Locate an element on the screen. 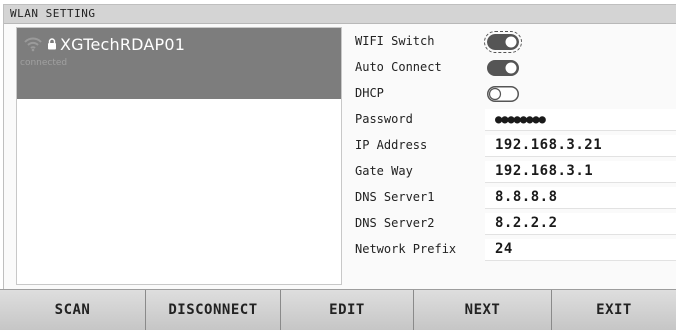 Image resolution: width=676 pixels, height=330 pixels. network-prefix-label: Network Prefix is located at coordinates (406, 249).